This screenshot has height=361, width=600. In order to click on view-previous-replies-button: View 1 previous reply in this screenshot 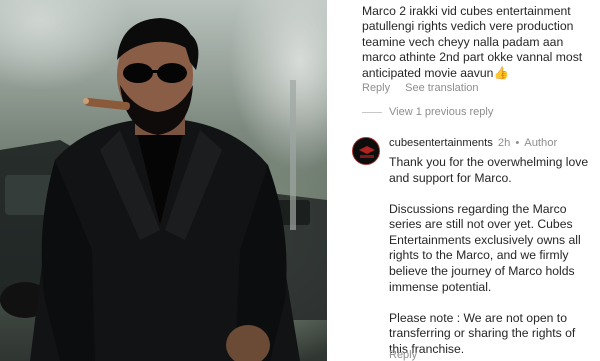, I will do `click(427, 112)`.